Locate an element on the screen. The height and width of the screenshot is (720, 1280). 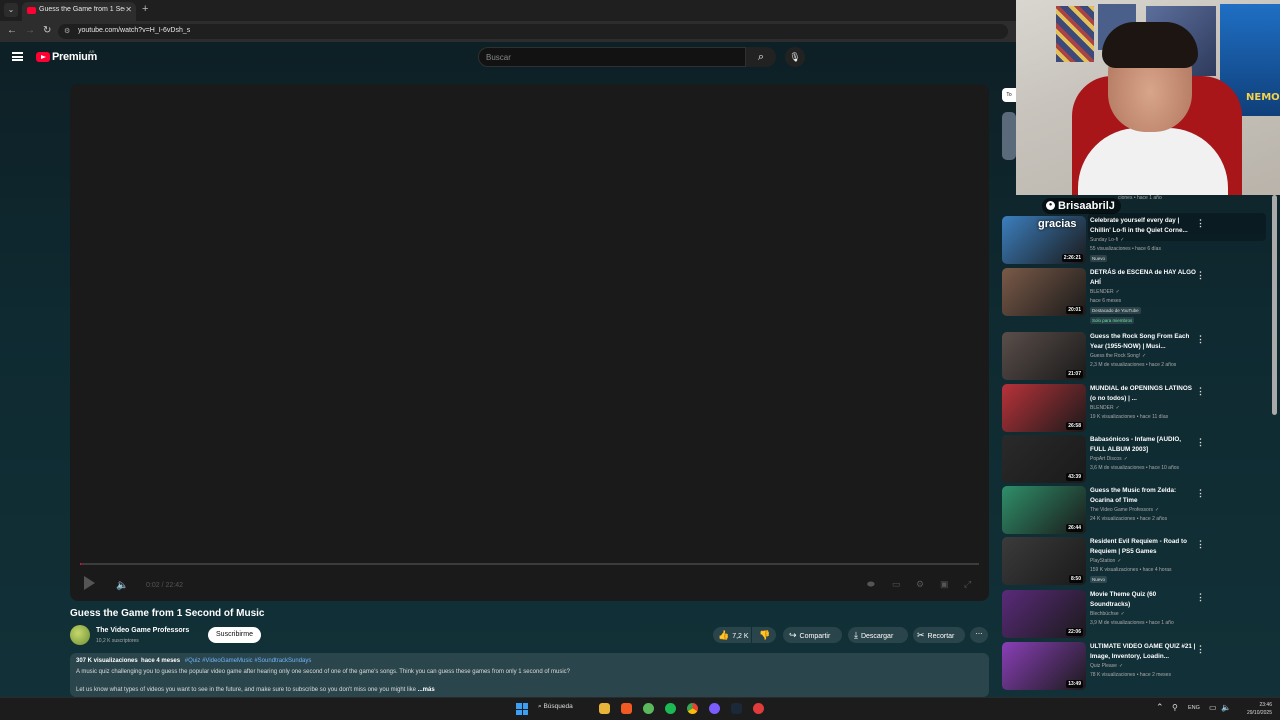
location-icon: ⚲ is located at coordinates (1175, 707).